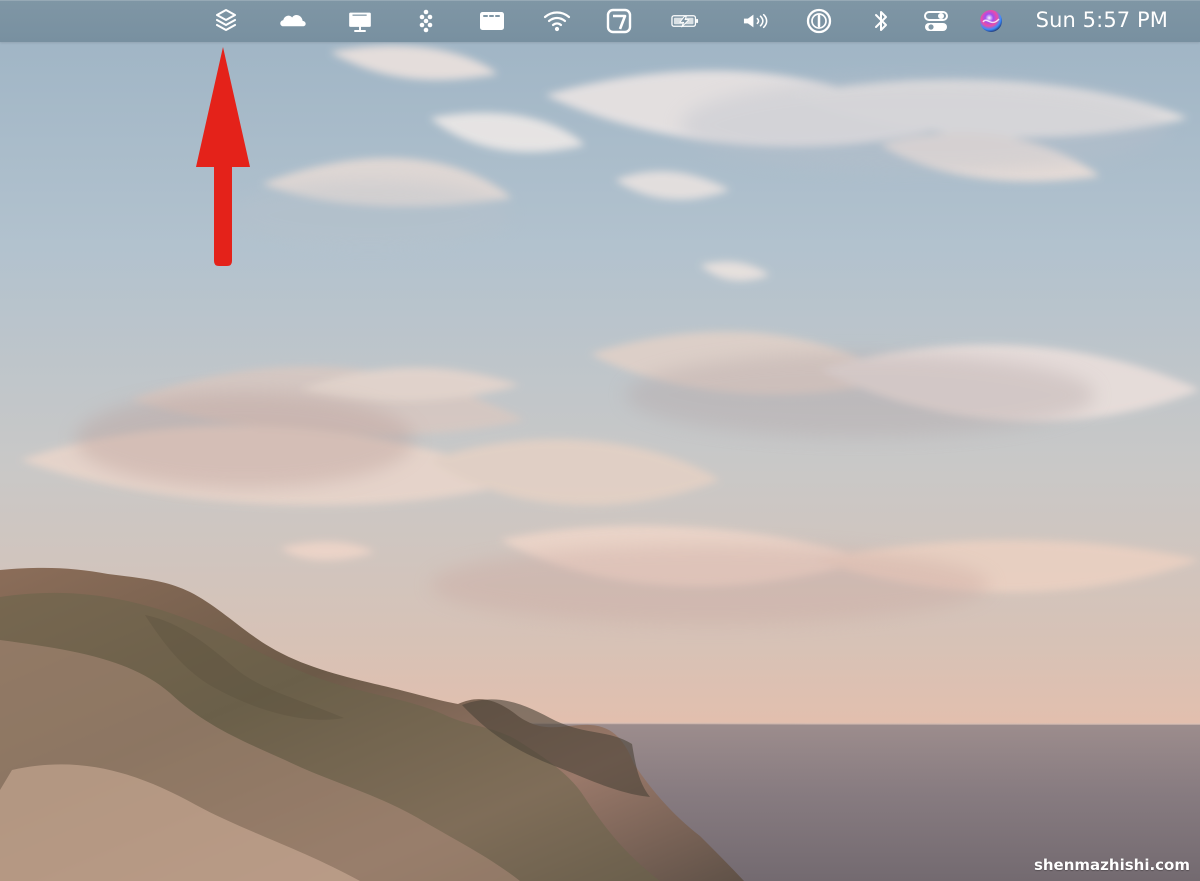  Describe the element at coordinates (991, 21) in the screenshot. I see `siri-icon` at that location.